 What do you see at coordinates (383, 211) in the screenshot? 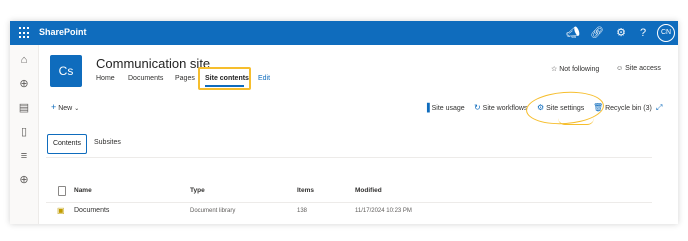
I see `row-modified: 11/17/2024 10:23 PM` at bounding box center [383, 211].